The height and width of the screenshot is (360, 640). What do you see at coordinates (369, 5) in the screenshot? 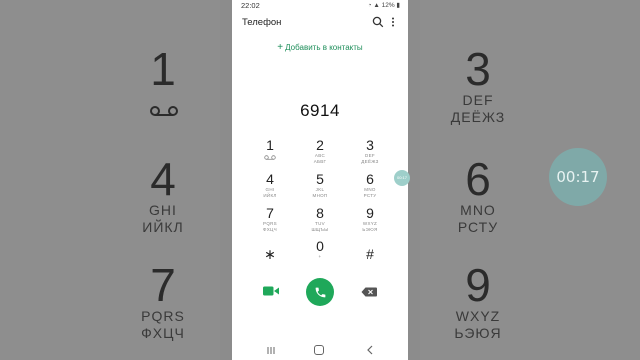
I see `wifi-icon: ◔` at bounding box center [369, 5].